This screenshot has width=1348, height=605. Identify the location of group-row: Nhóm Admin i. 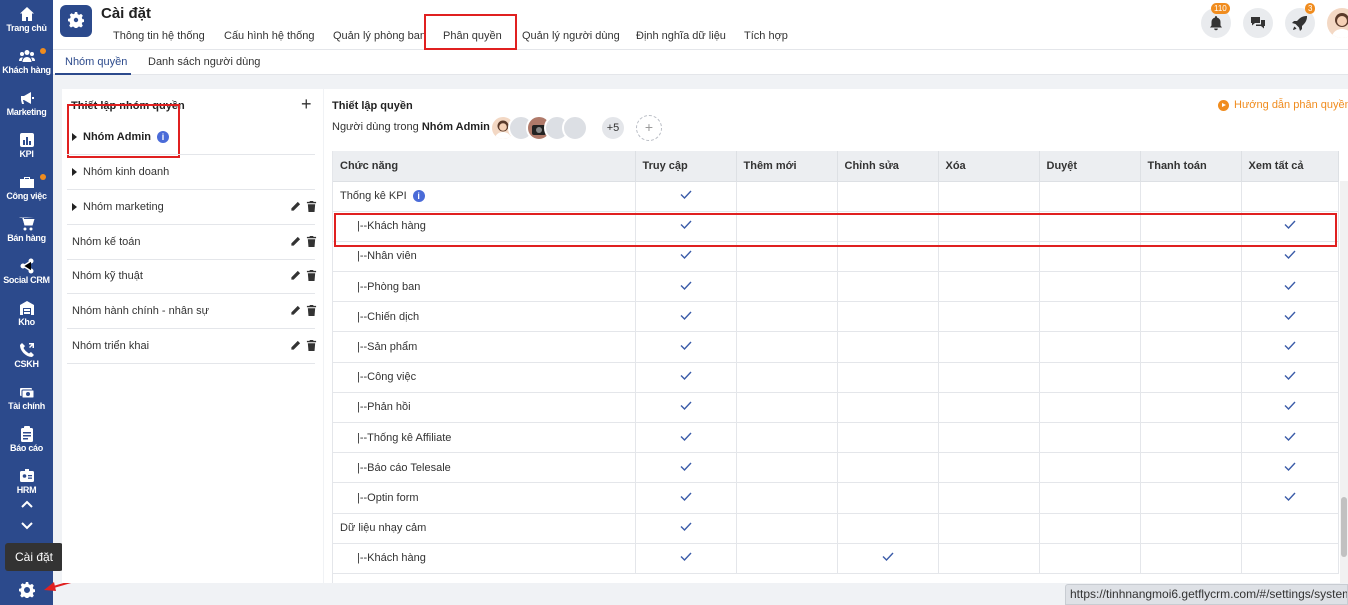
(191, 137).